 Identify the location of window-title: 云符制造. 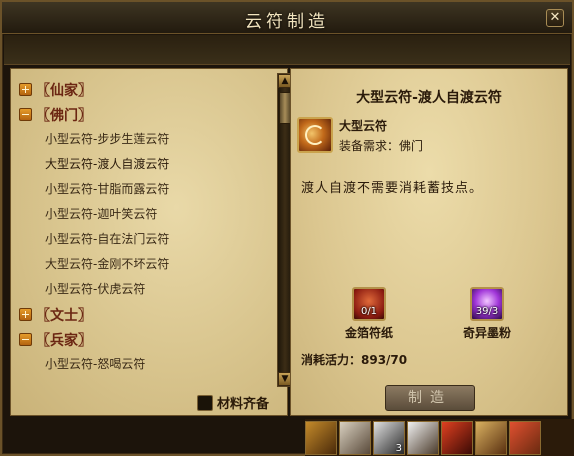
(287, 22).